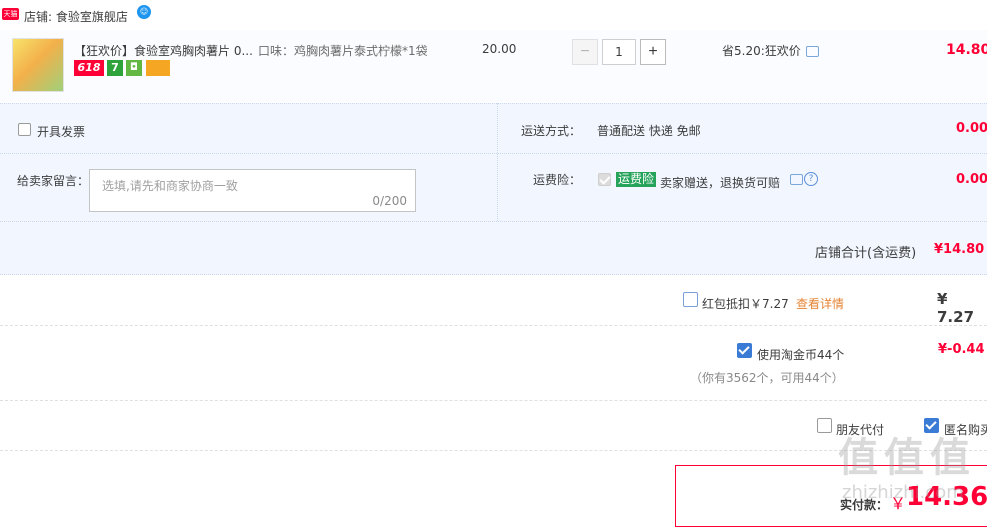 The height and width of the screenshot is (527, 987). I want to click on increase-quantity-button: +, so click(653, 52).